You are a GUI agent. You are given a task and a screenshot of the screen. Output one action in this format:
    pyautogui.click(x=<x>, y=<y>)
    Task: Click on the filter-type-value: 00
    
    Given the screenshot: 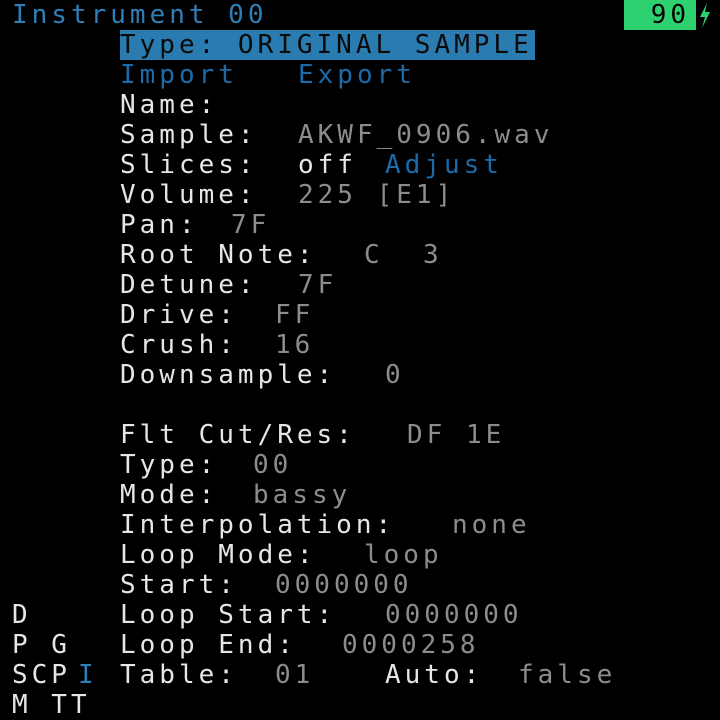 What is the action you would take?
    pyautogui.click(x=272, y=465)
    